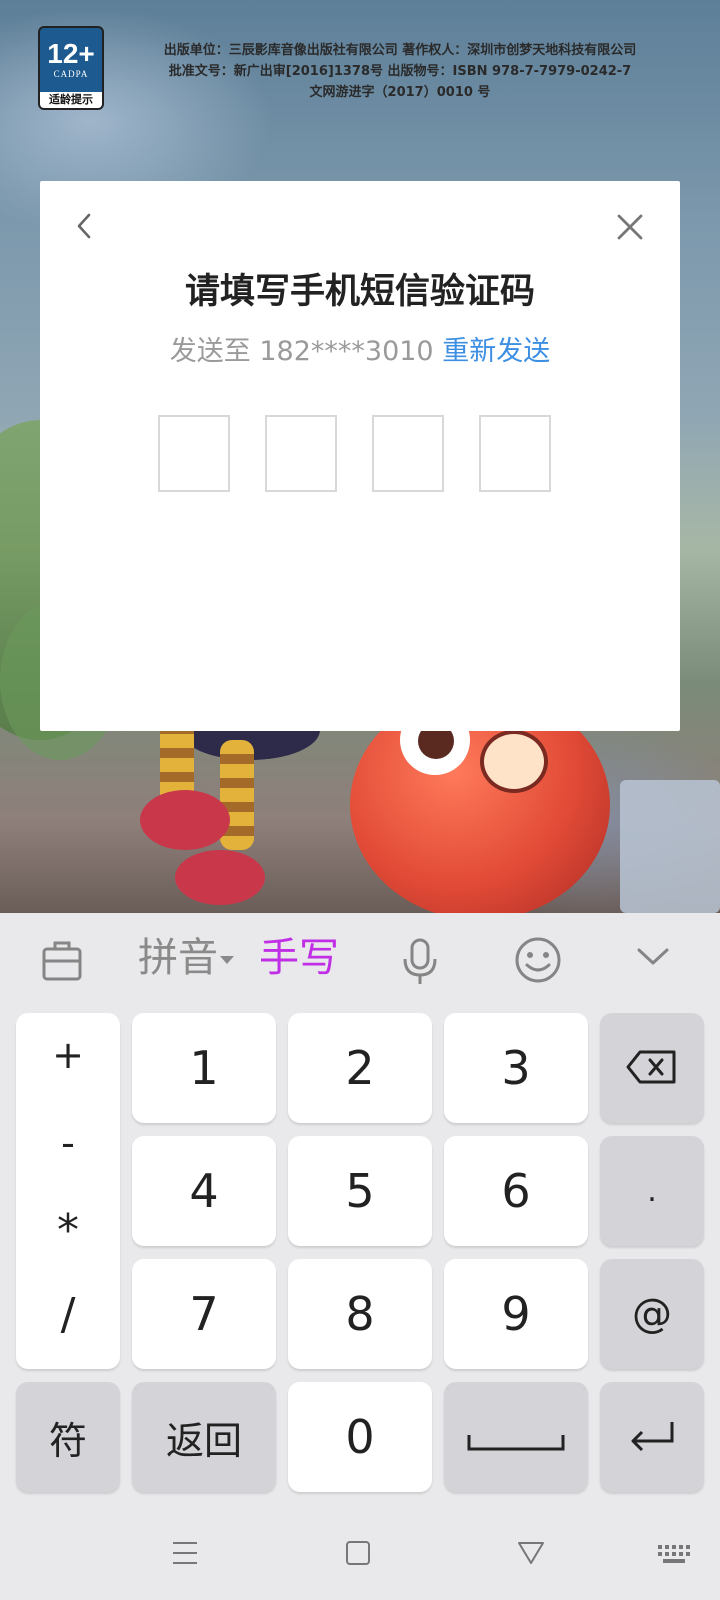 This screenshot has width=720, height=1600. I want to click on return-key: 返回, so click(204, 1437).